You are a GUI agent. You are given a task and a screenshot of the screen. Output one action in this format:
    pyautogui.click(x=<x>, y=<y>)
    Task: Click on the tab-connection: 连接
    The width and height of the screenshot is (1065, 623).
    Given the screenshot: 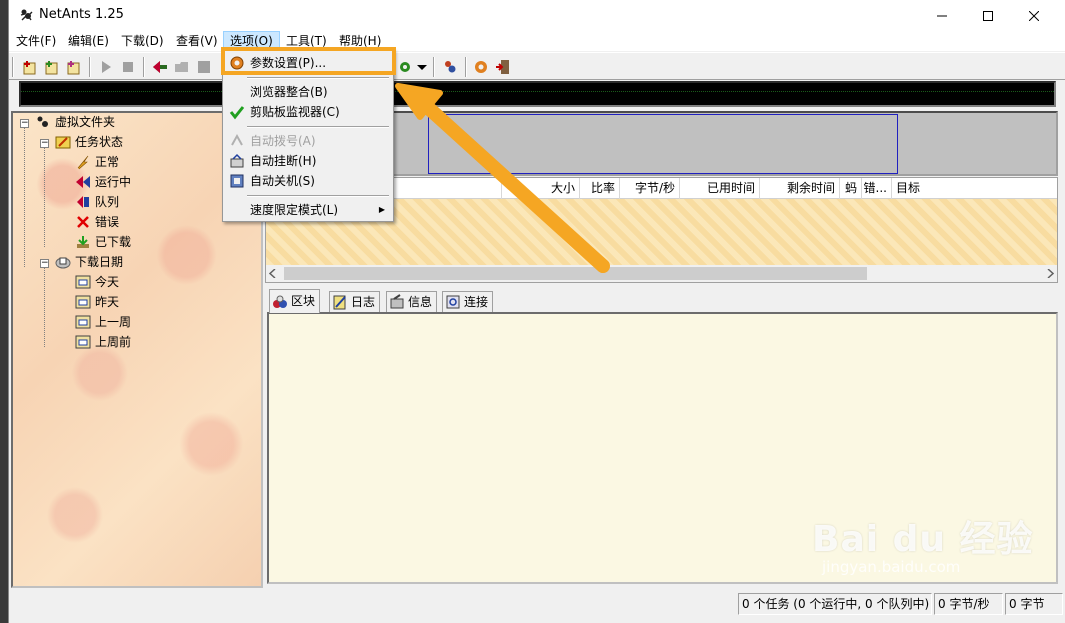 What is the action you would take?
    pyautogui.click(x=468, y=301)
    